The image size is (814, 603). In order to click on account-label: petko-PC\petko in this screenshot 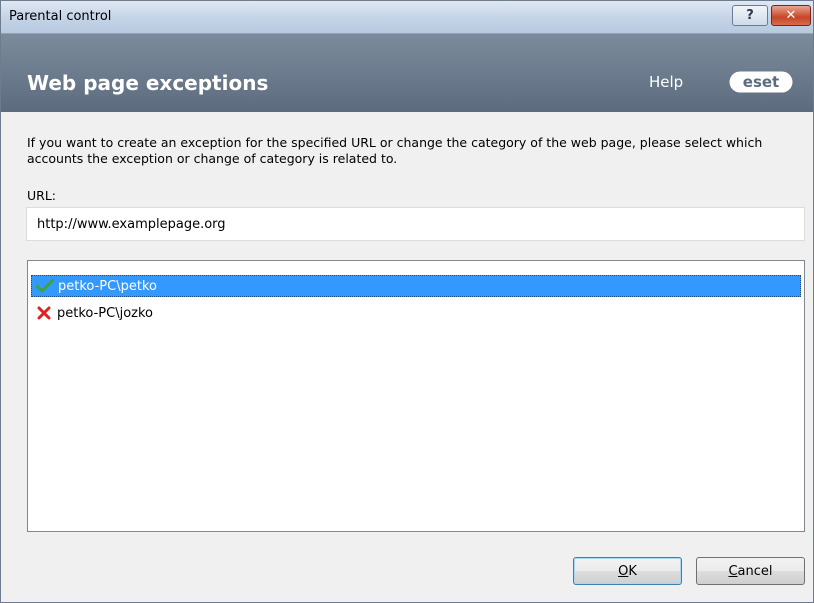, I will do `click(107, 286)`.